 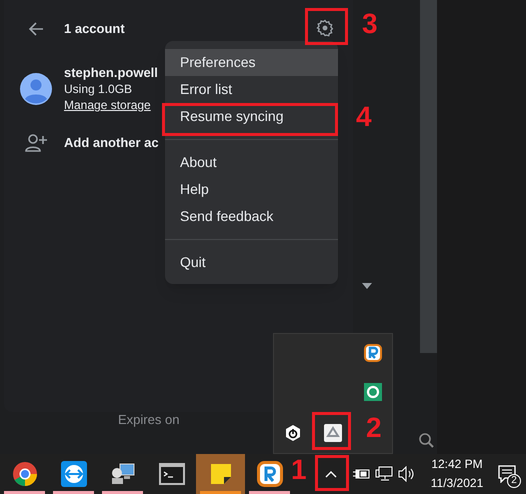 What do you see at coordinates (149, 419) in the screenshot?
I see `expiry-label: Expires on` at bounding box center [149, 419].